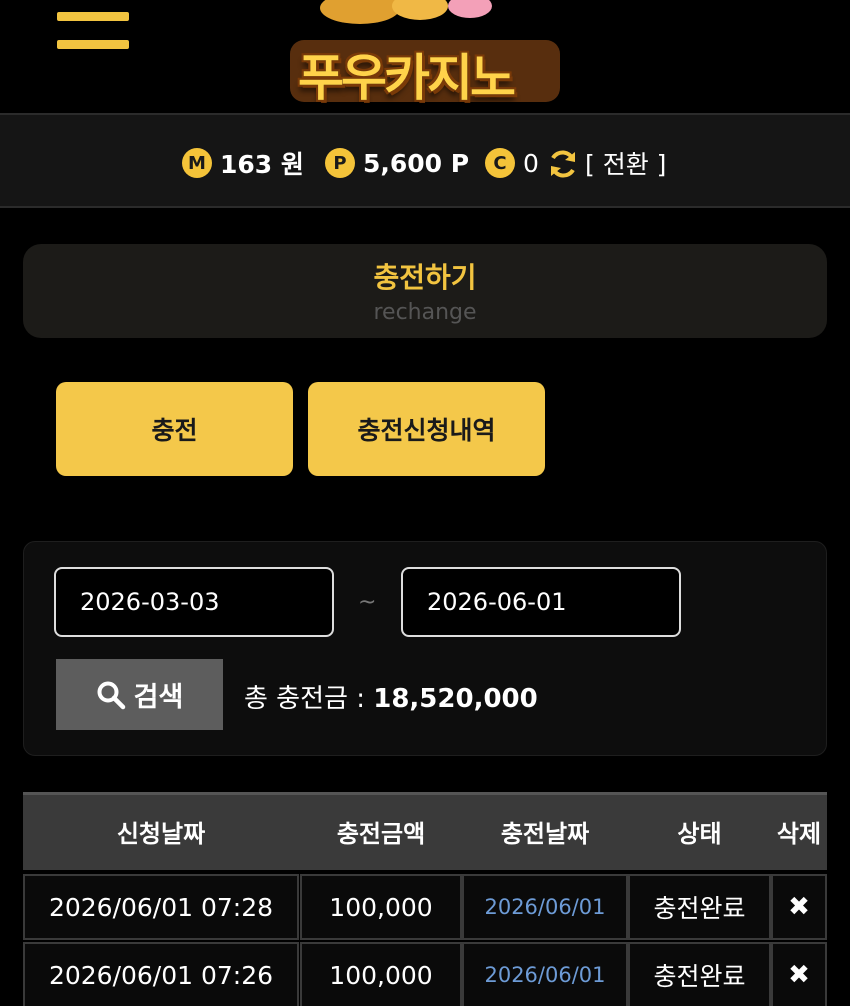 This screenshot has height=1006, width=850. Describe the element at coordinates (262, 164) in the screenshot. I see `money-value: 163 원` at that location.